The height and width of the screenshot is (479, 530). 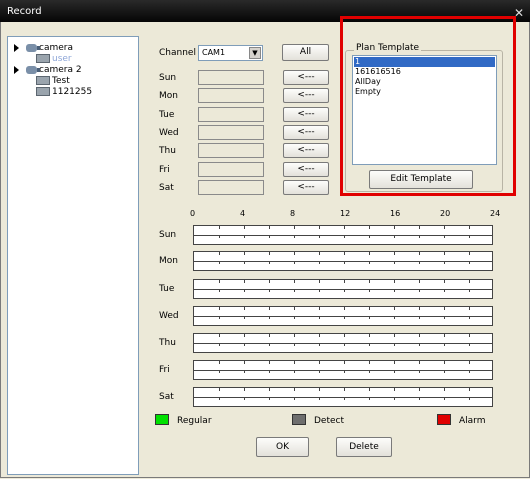 I want to click on ok-button: OK, so click(x=282, y=447).